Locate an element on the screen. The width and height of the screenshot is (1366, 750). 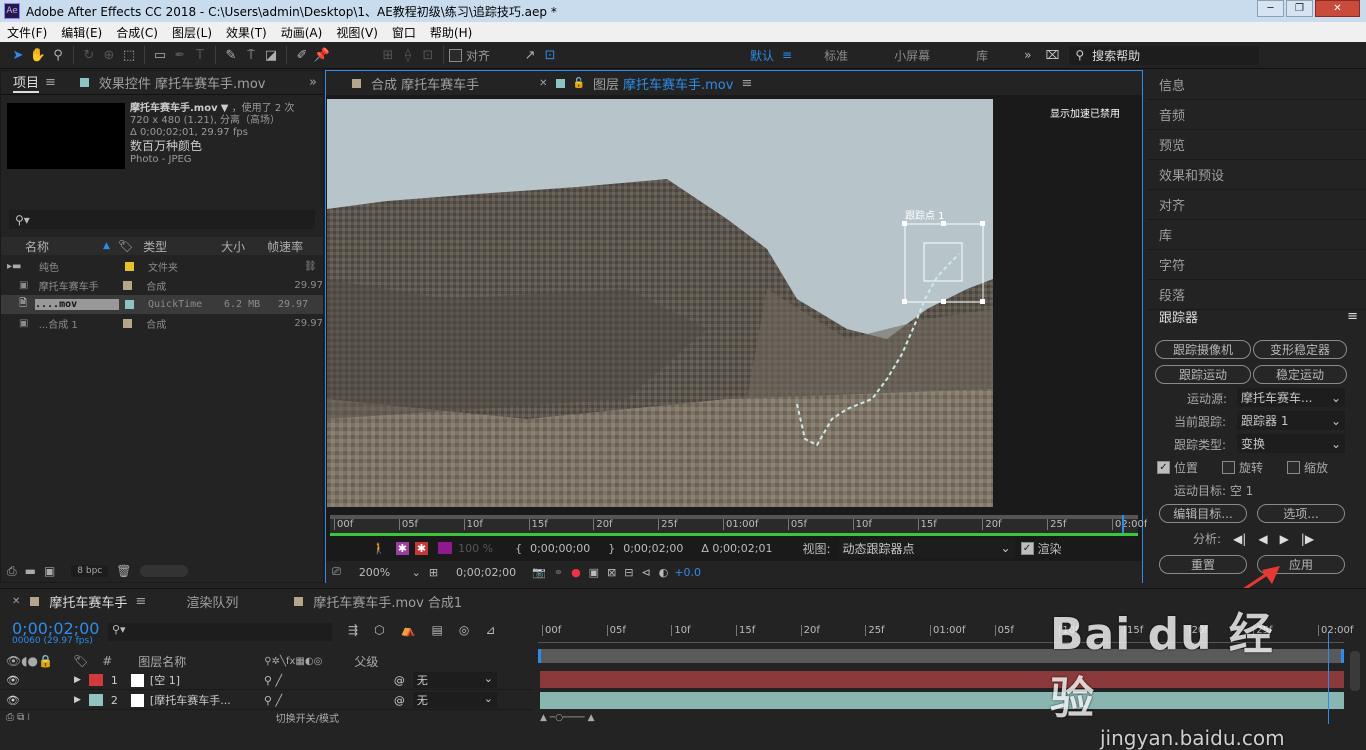
brush-tool-icon: ✎ is located at coordinates (231, 55).